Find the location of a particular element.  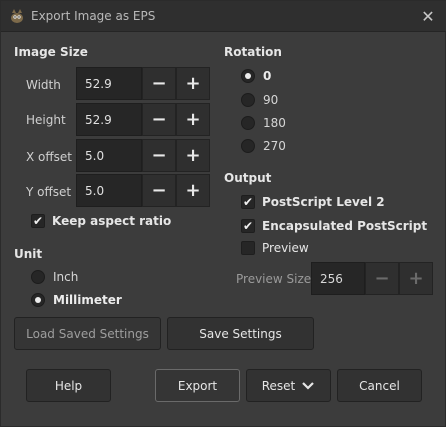

keep-aspect-checkbox: ✔ Keep aspect ratio is located at coordinates (101, 221).